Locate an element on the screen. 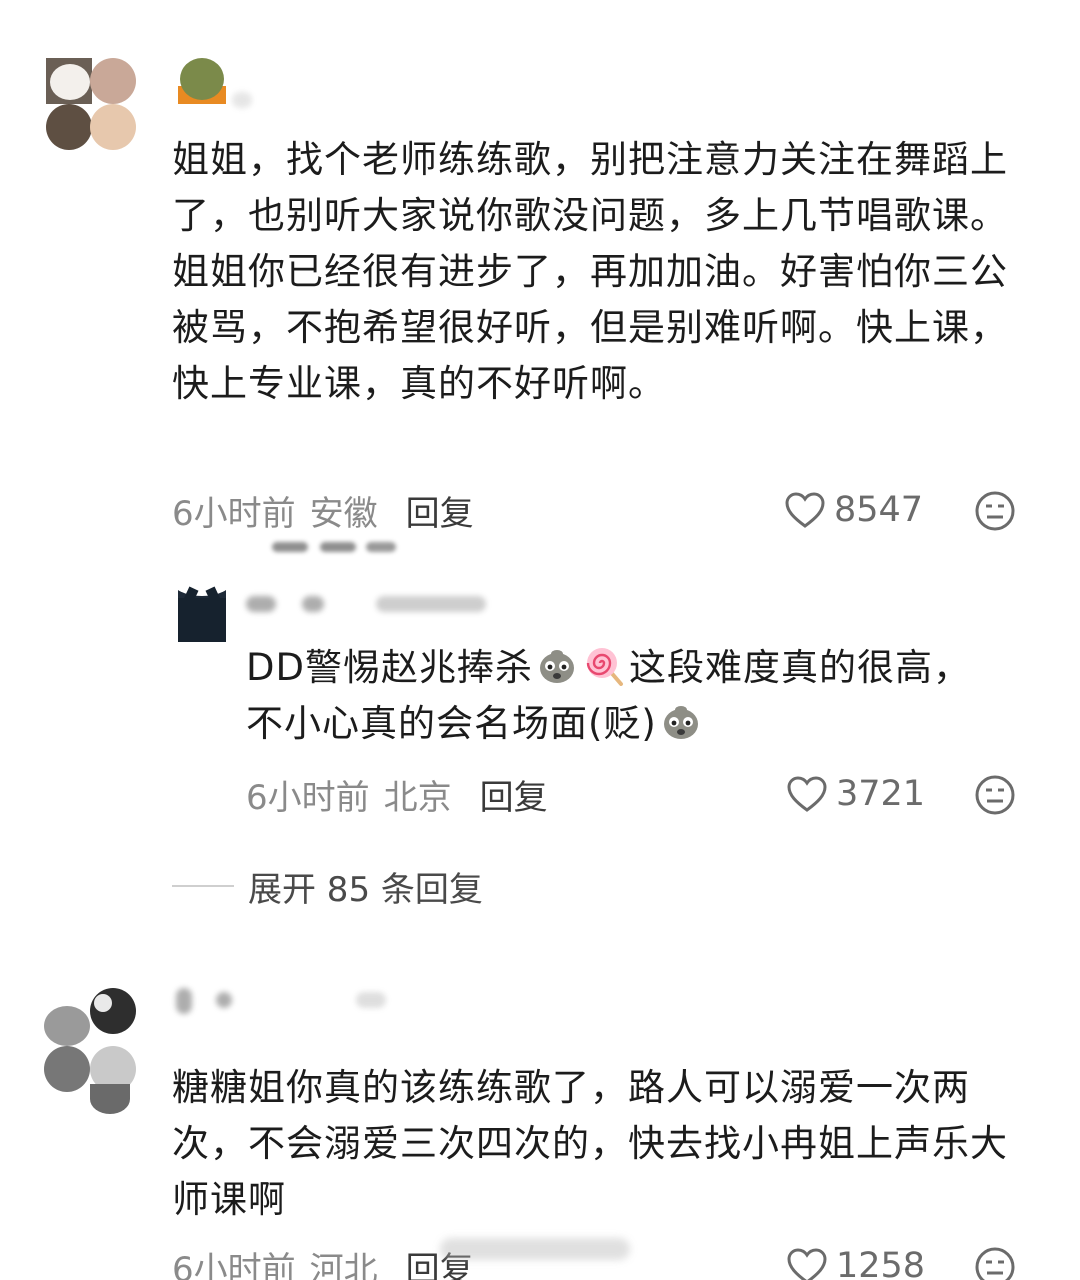 Image resolution: width=1080 pixels, height=1280 pixels. like-count: 1258 is located at coordinates (881, 1263).